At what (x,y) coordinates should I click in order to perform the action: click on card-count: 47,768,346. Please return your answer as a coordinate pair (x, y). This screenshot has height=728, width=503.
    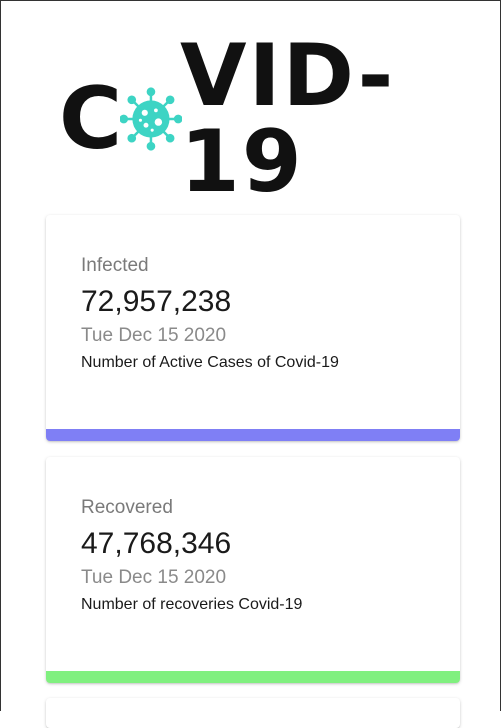
    Looking at the image, I should click on (156, 543).